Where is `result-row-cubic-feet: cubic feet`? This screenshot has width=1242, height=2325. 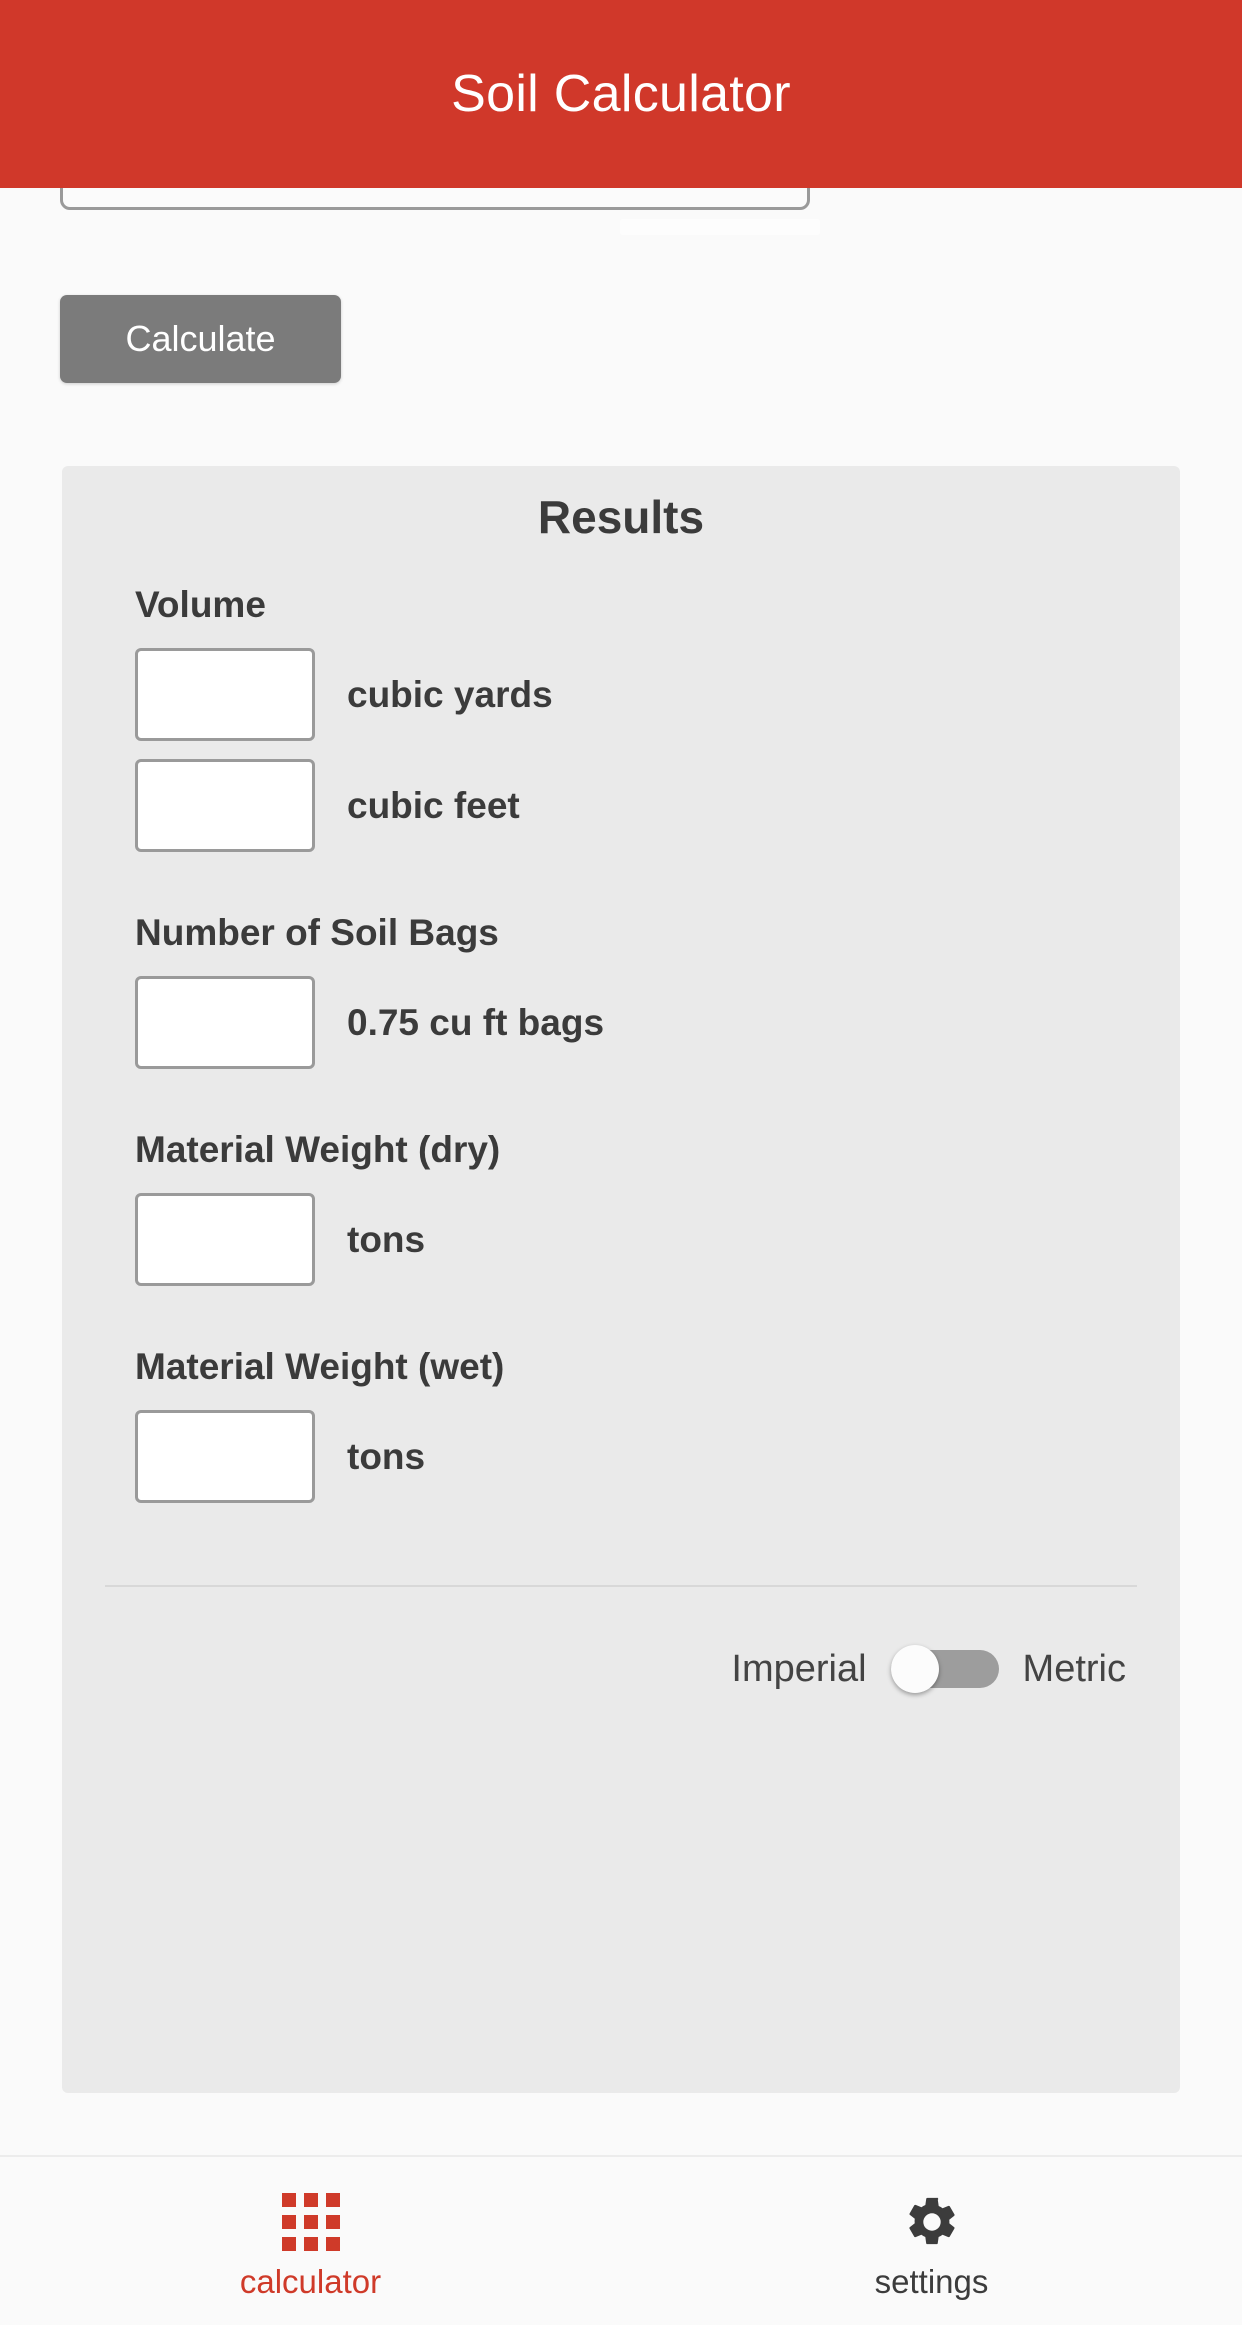
result-row-cubic-feet: cubic feet is located at coordinates (637, 805).